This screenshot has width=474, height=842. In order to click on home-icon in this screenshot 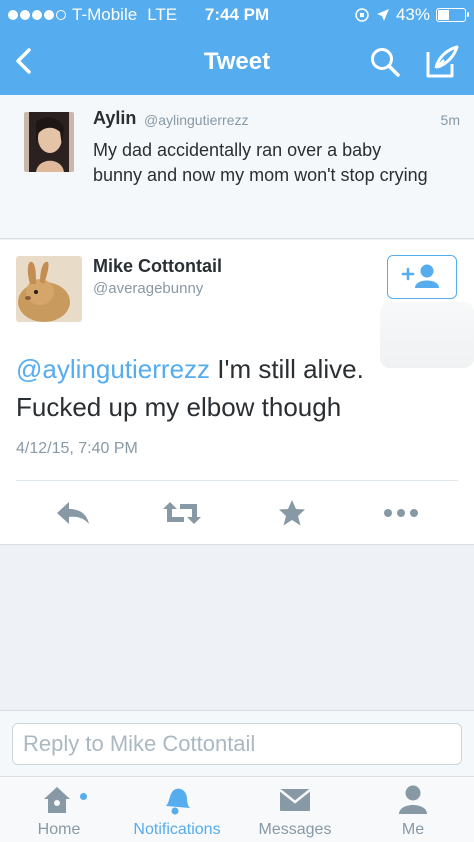, I will do `click(57, 800)`.